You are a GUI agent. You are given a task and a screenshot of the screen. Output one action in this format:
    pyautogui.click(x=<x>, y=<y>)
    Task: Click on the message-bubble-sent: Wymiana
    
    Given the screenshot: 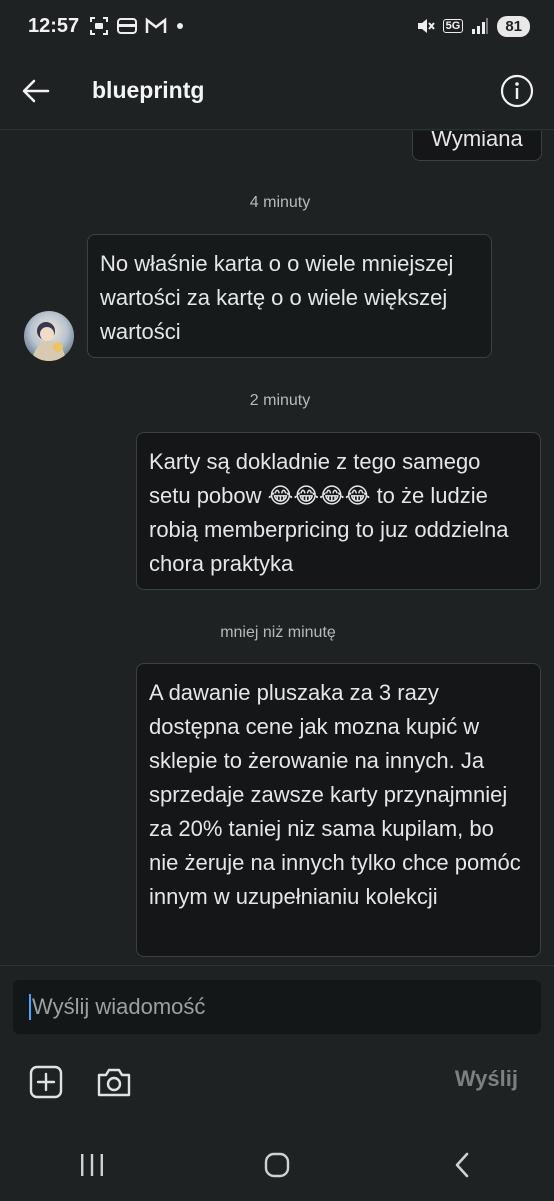 What is the action you would take?
    pyautogui.click(x=477, y=146)
    